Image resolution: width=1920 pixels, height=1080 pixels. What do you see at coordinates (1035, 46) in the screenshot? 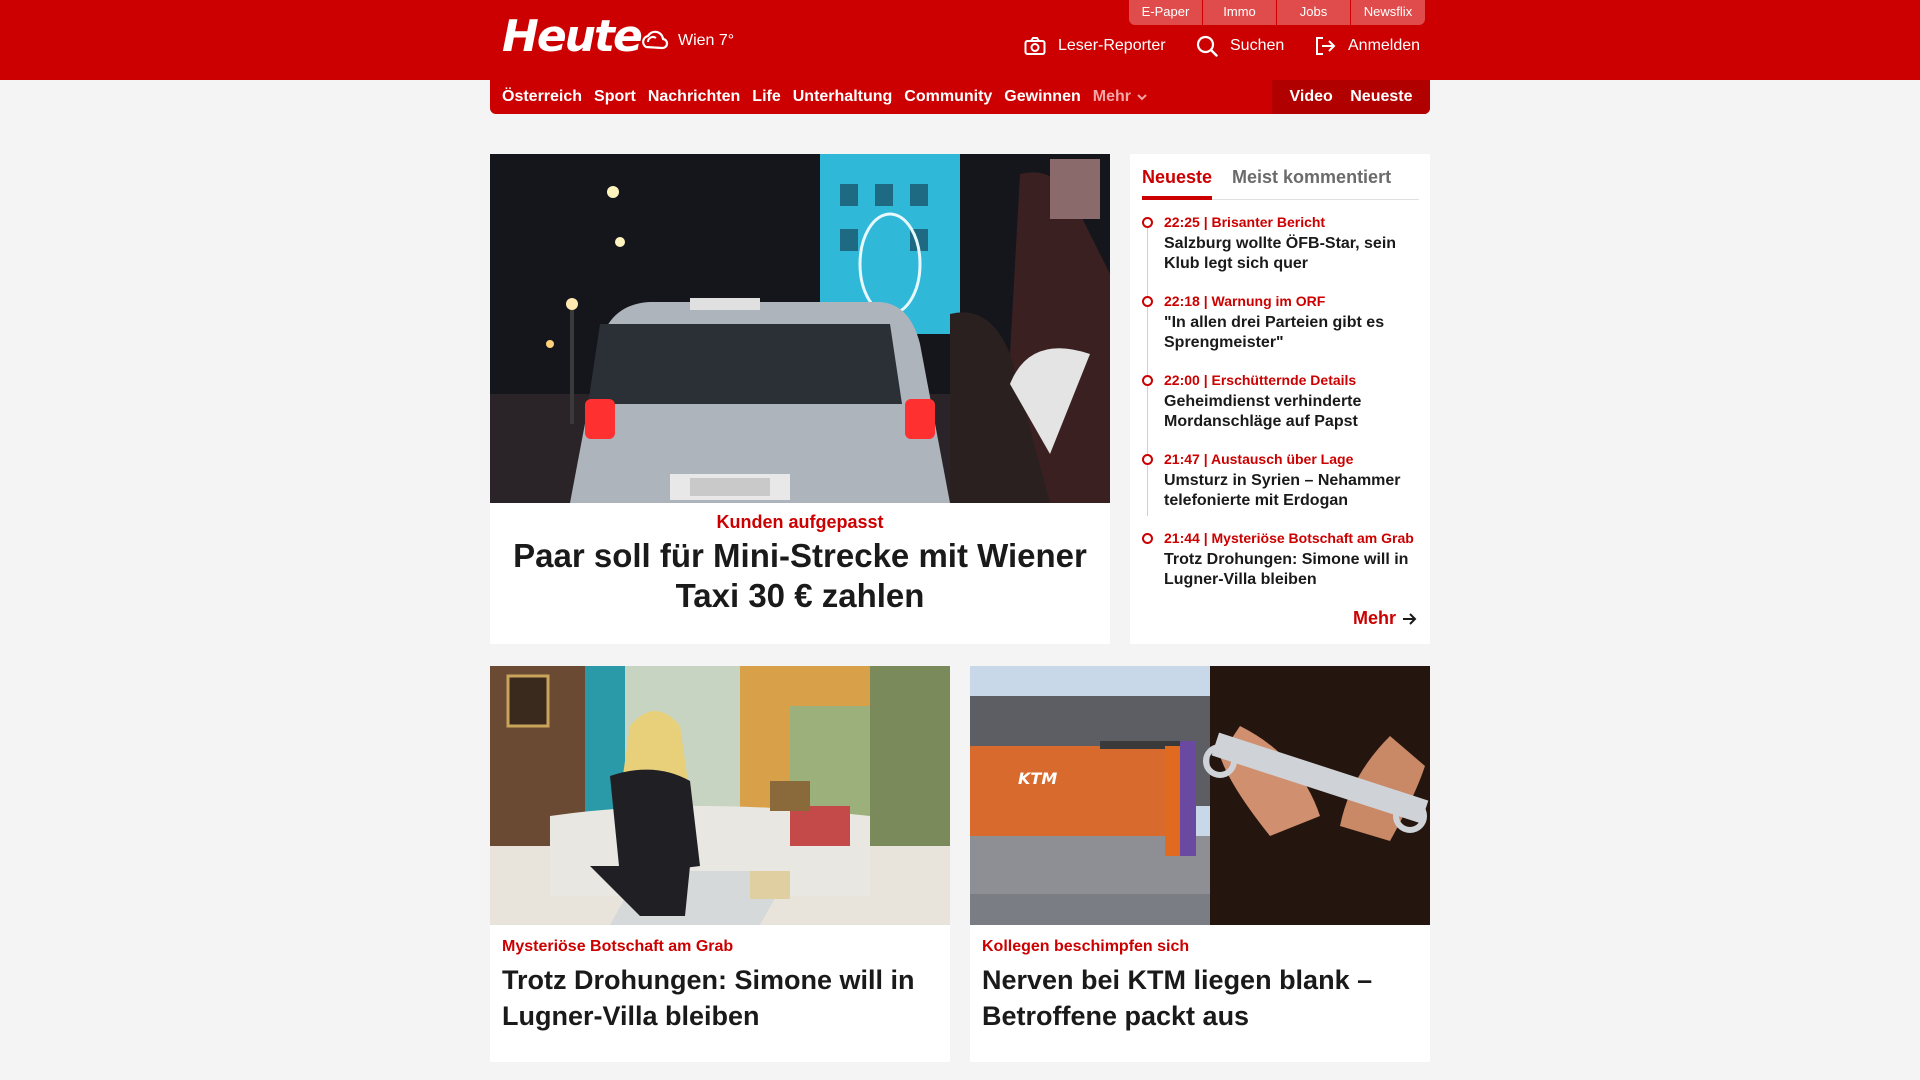
I see `camera-icon` at bounding box center [1035, 46].